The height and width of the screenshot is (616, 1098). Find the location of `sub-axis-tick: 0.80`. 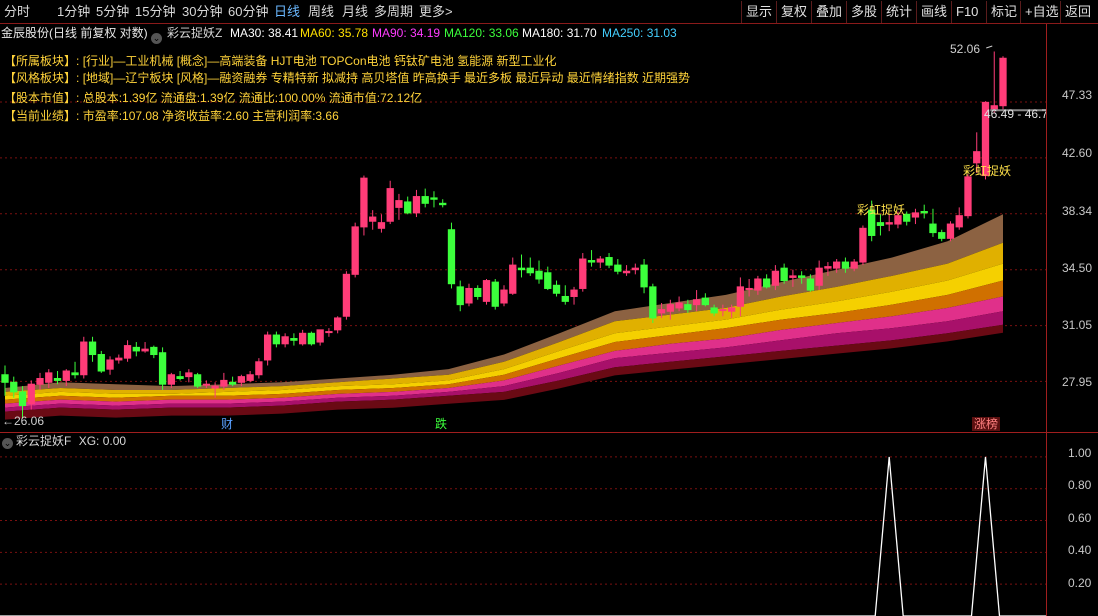

sub-axis-tick: 0.80 is located at coordinates (1080, 485).